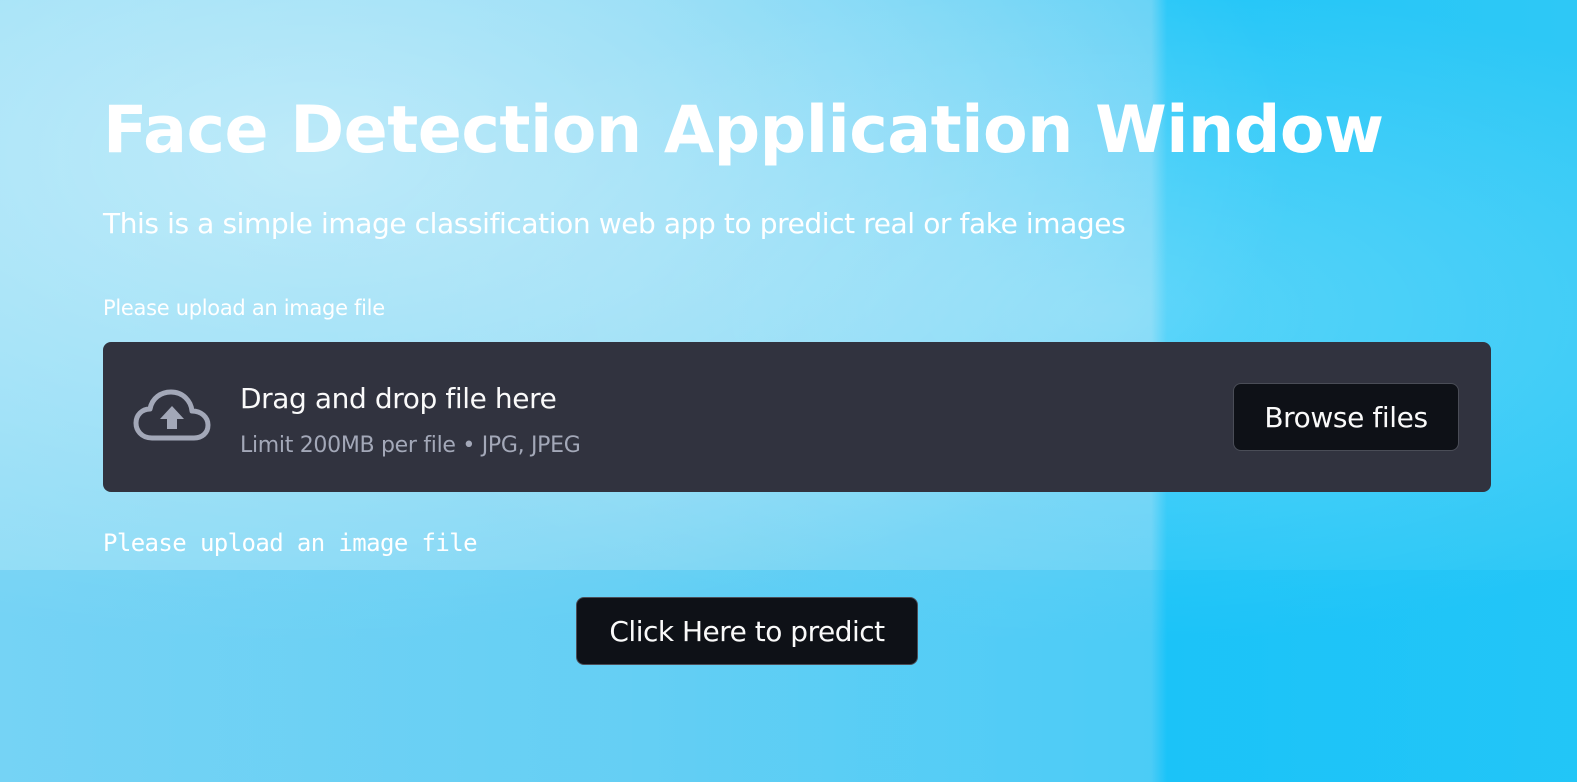 This screenshot has width=1577, height=782. What do you see at coordinates (1346, 417) in the screenshot?
I see `browse-files-button: Browse files` at bounding box center [1346, 417].